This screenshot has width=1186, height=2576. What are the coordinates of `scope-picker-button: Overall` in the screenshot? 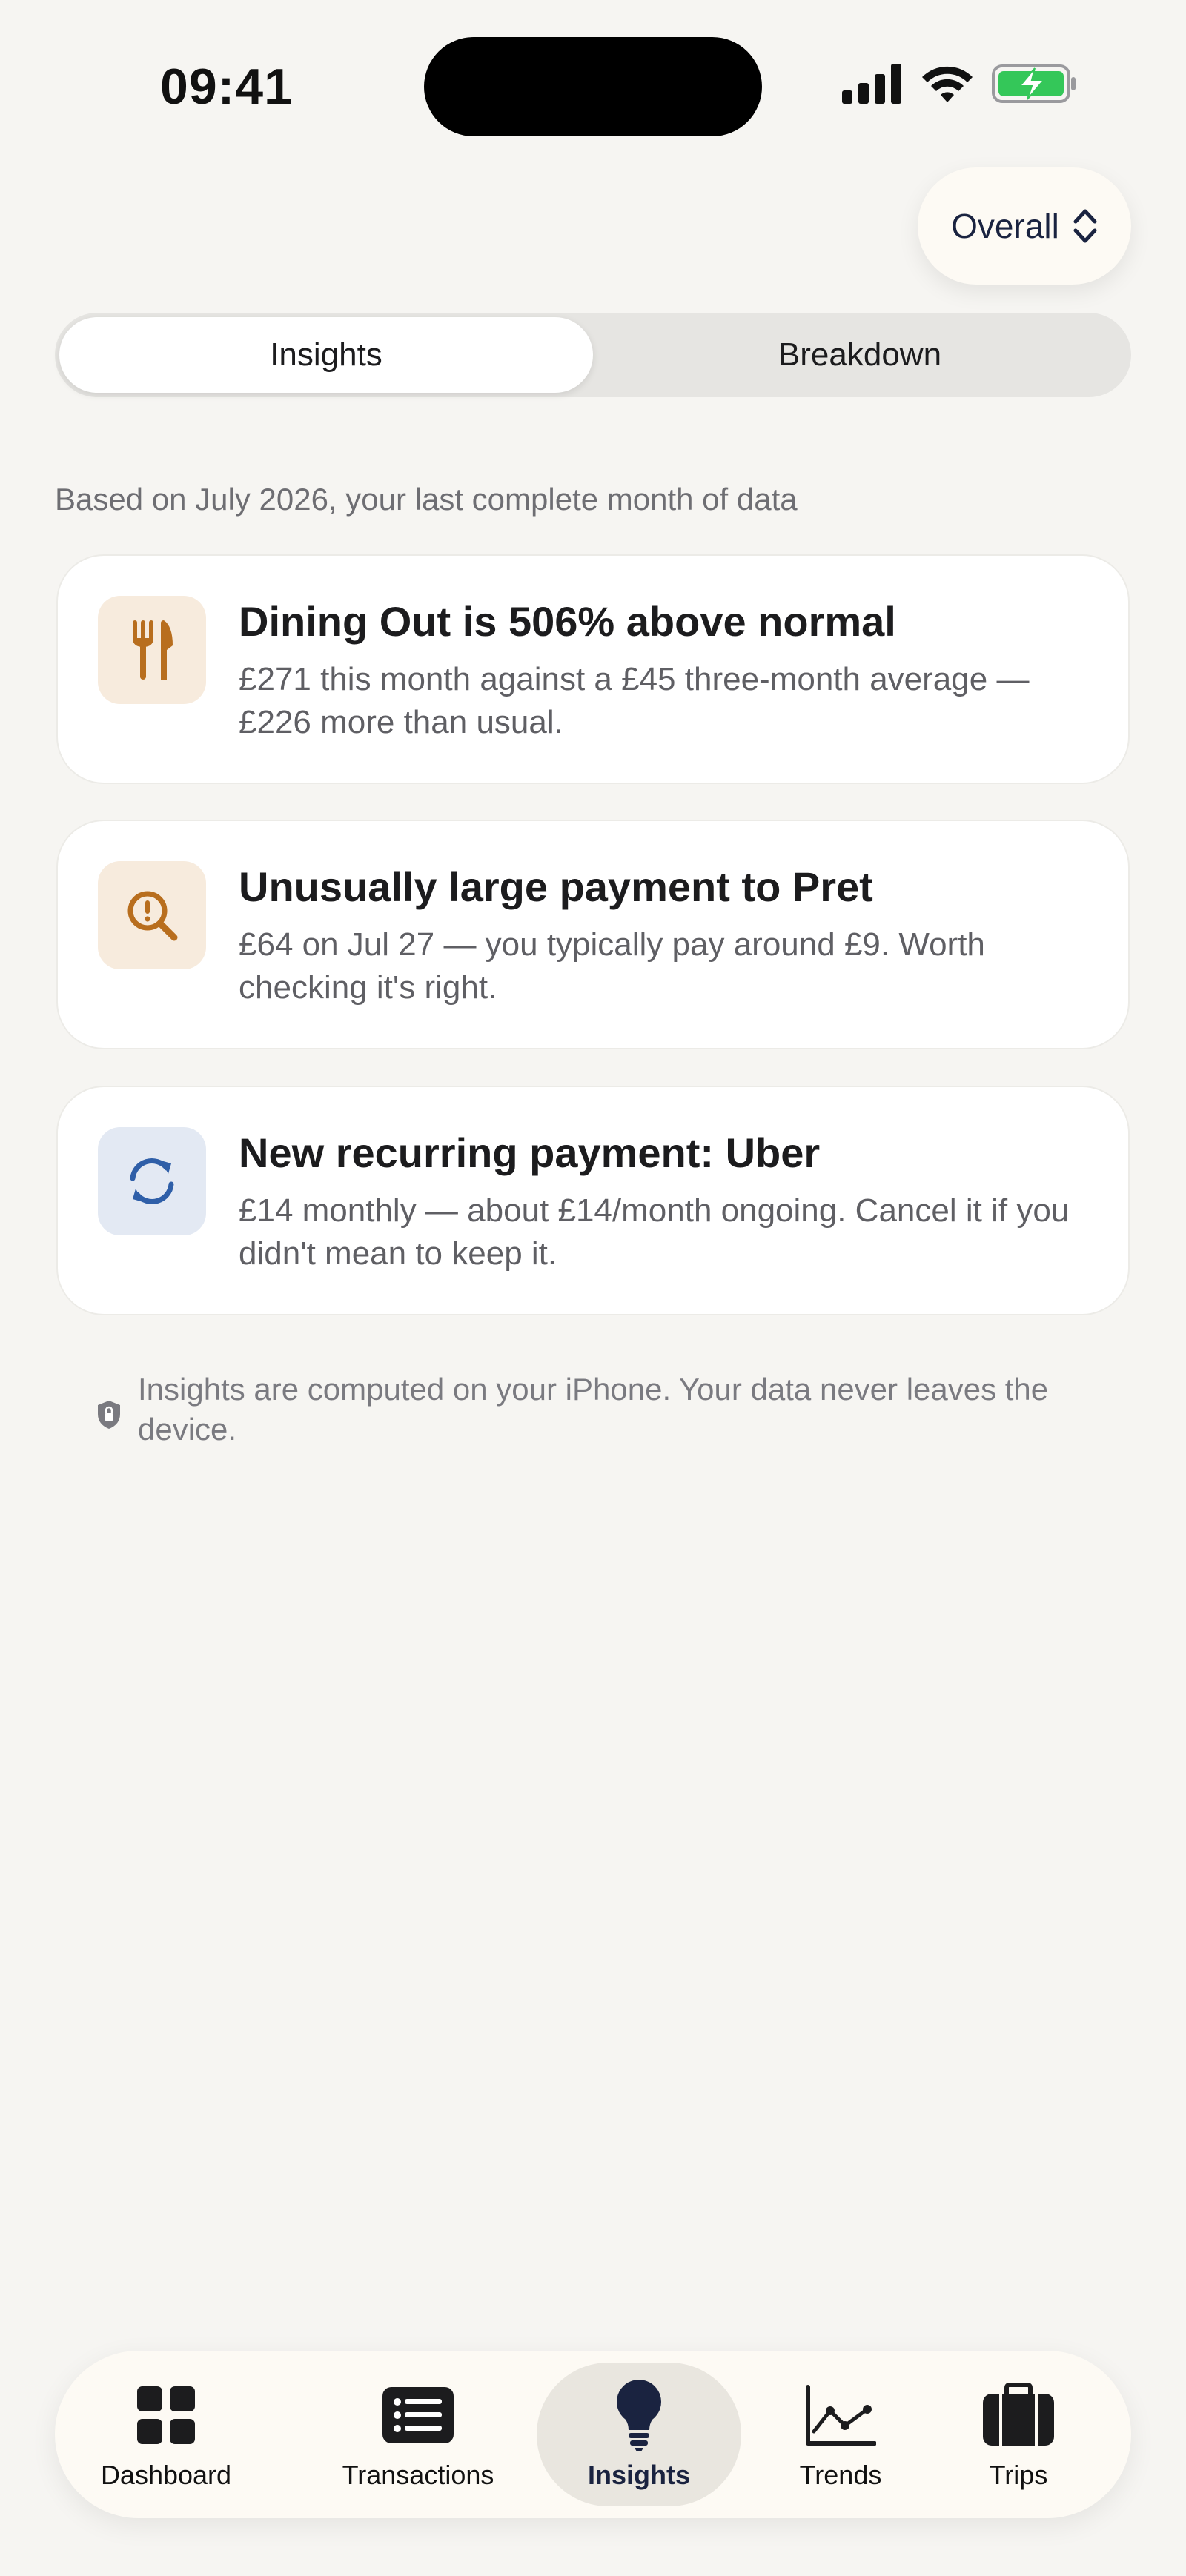 It's located at (1024, 226).